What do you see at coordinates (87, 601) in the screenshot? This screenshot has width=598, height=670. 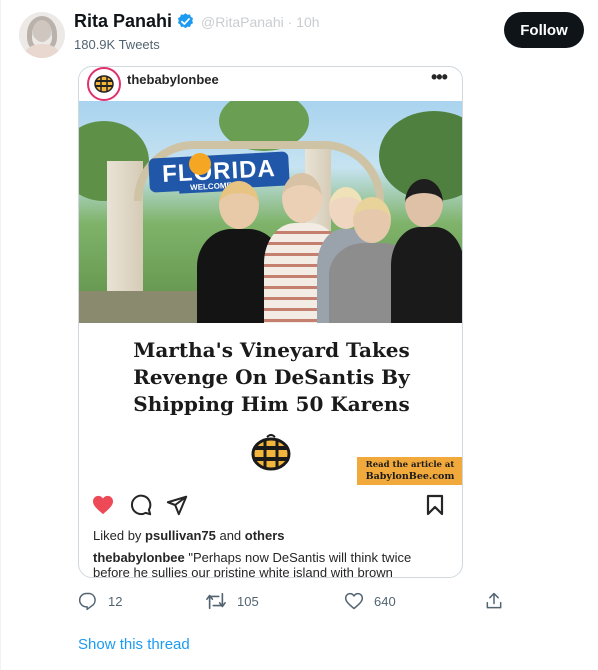 I see `reply-icon` at bounding box center [87, 601].